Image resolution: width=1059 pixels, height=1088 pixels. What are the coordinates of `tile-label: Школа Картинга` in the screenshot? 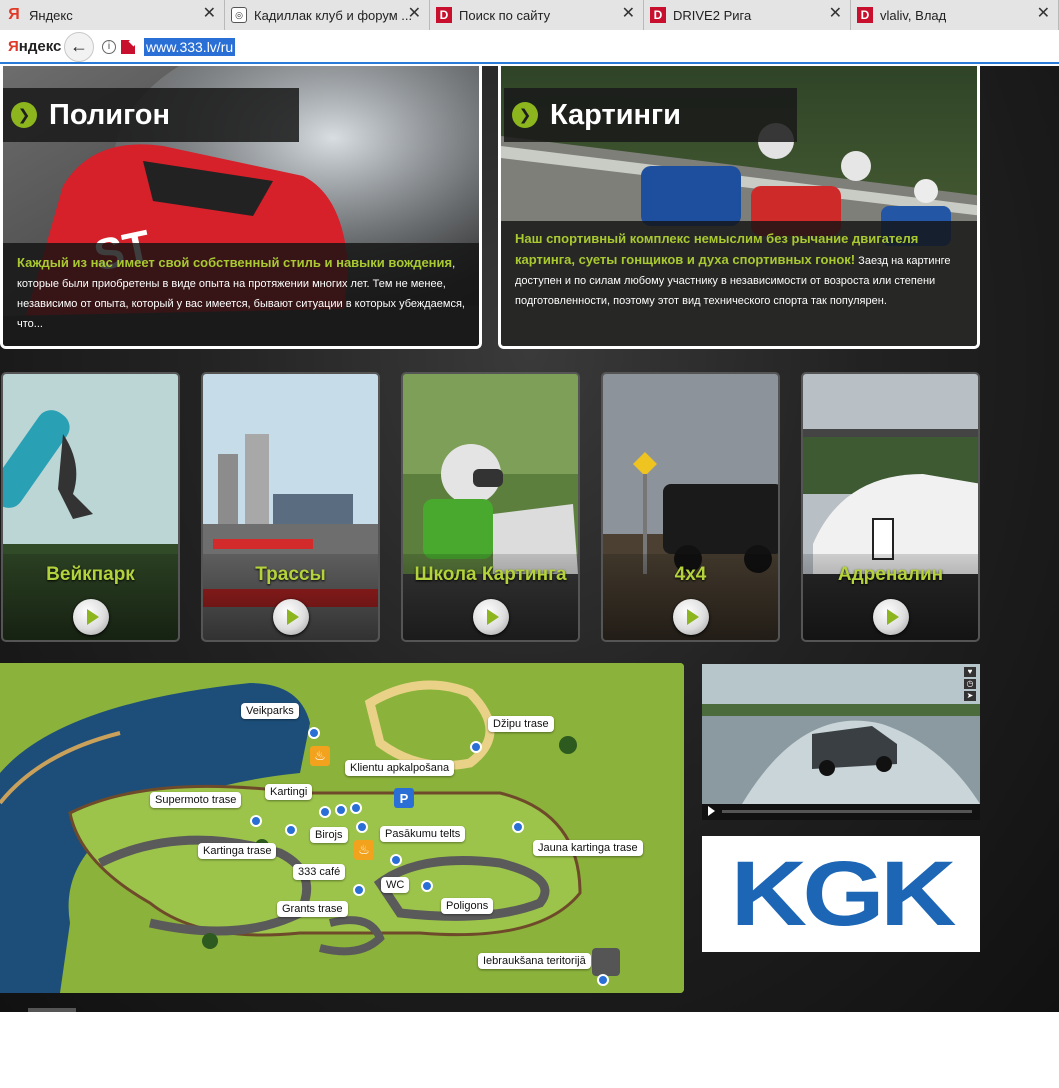 It's located at (490, 574).